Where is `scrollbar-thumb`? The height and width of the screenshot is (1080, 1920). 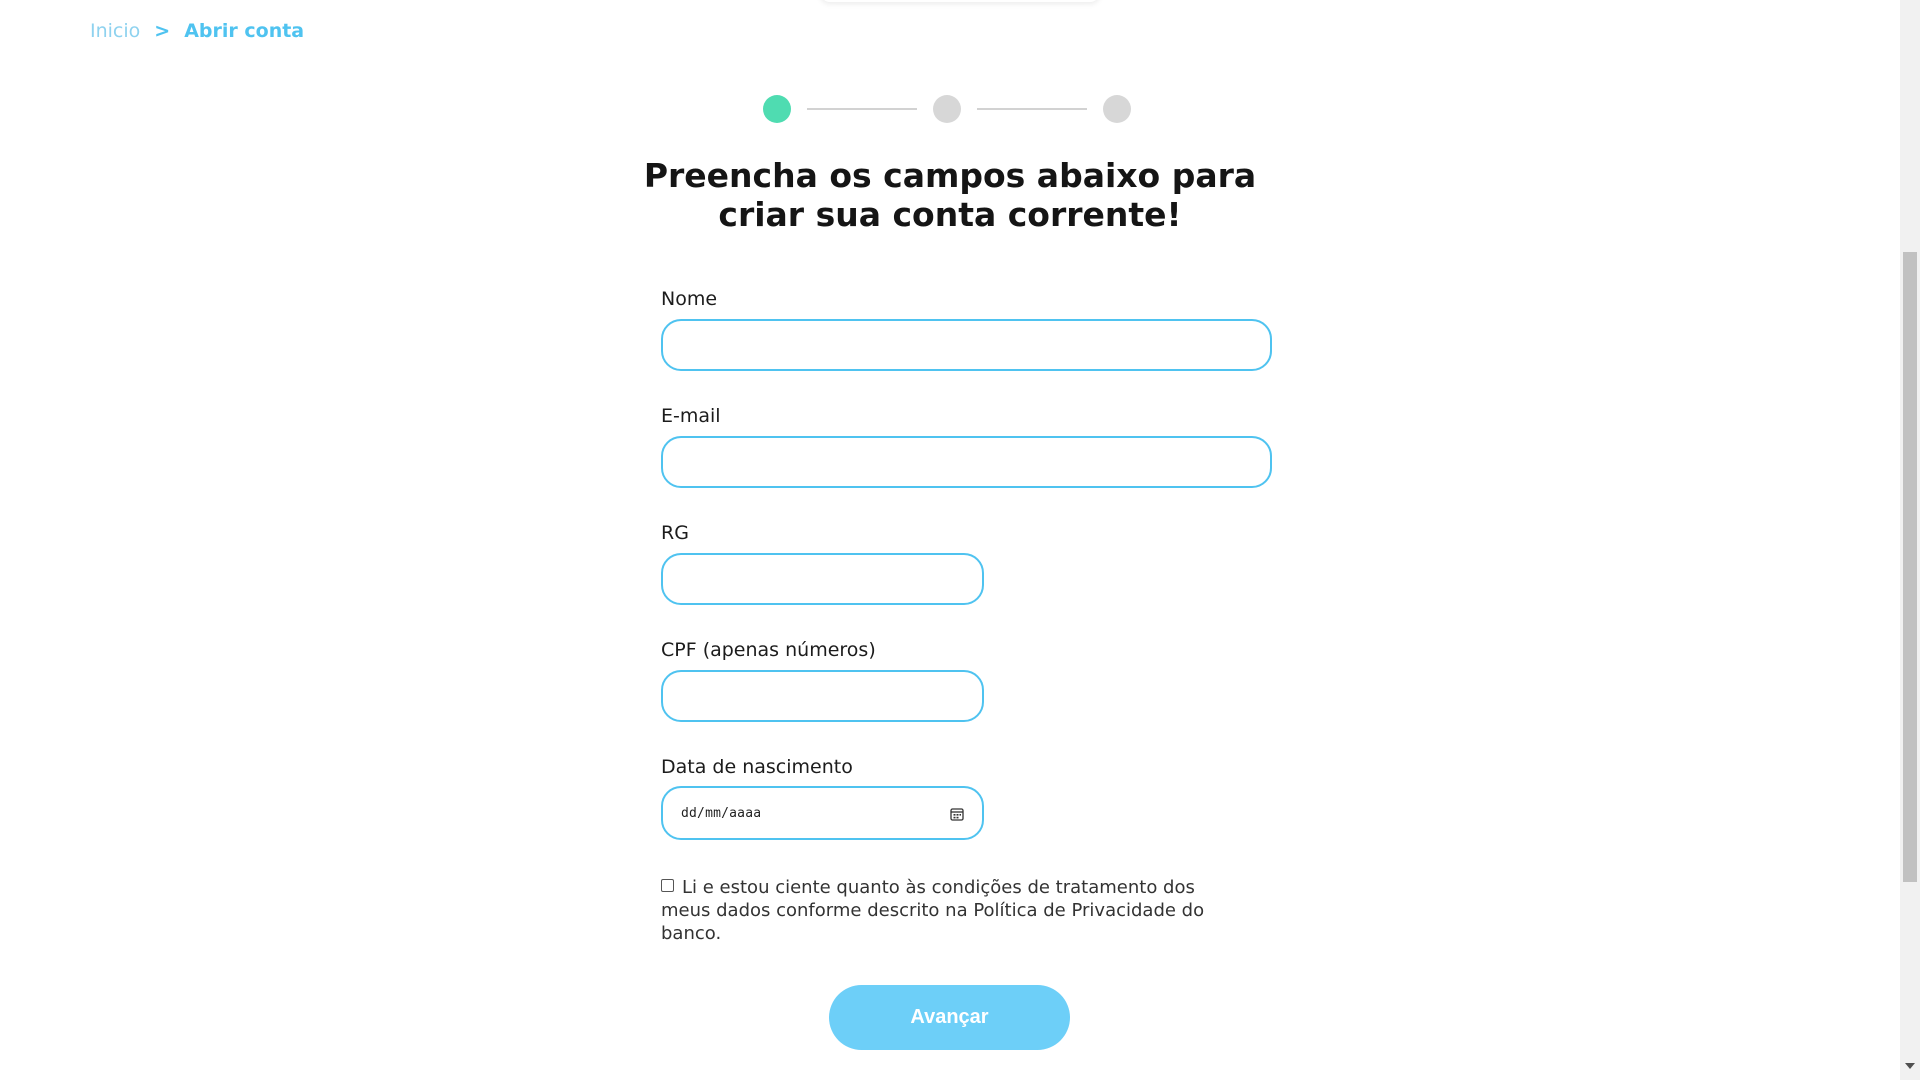 scrollbar-thumb is located at coordinates (1910, 567).